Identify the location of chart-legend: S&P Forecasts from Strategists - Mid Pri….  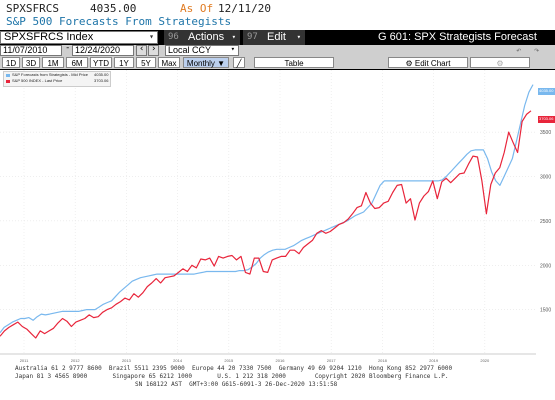
(57, 79).